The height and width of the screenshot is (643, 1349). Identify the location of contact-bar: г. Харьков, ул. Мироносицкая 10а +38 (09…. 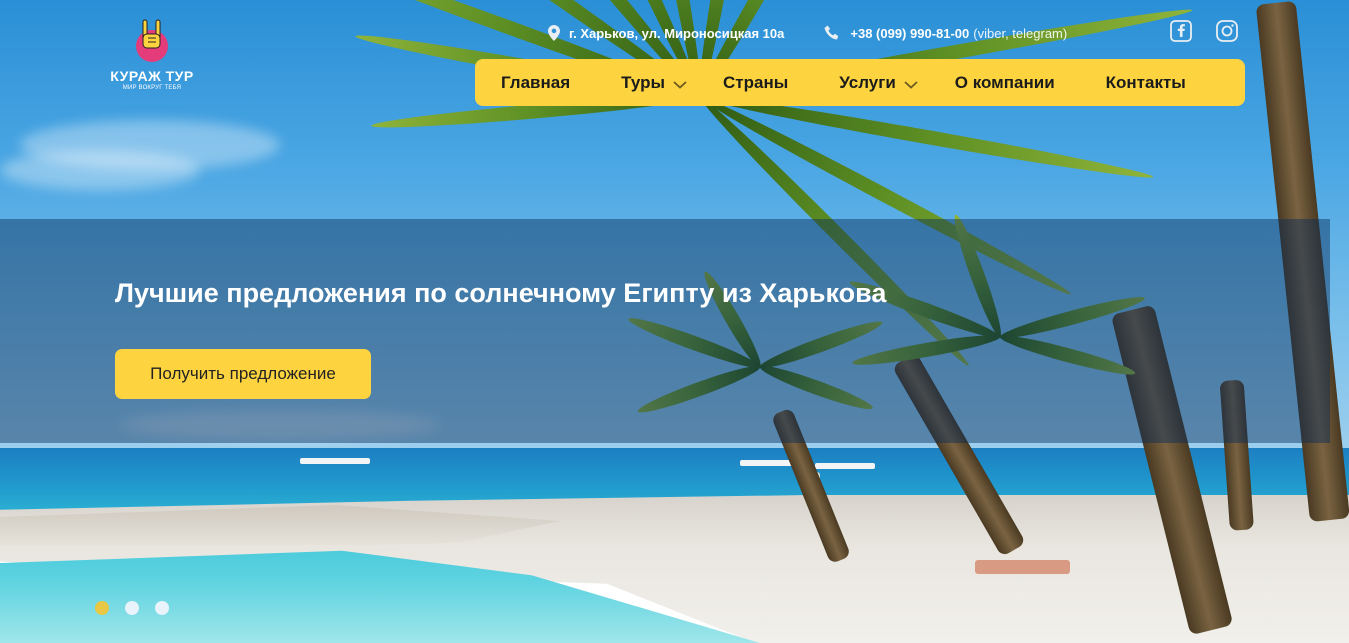
(807, 33).